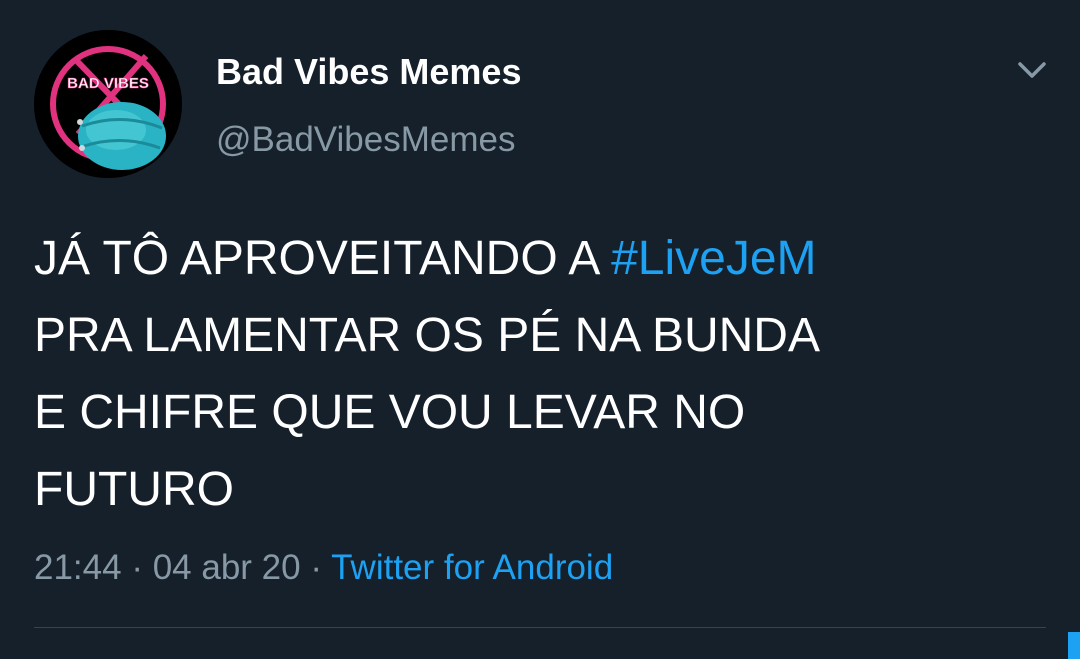  Describe the element at coordinates (713, 258) in the screenshot. I see `hashtag-link: #LiveJeM` at that location.